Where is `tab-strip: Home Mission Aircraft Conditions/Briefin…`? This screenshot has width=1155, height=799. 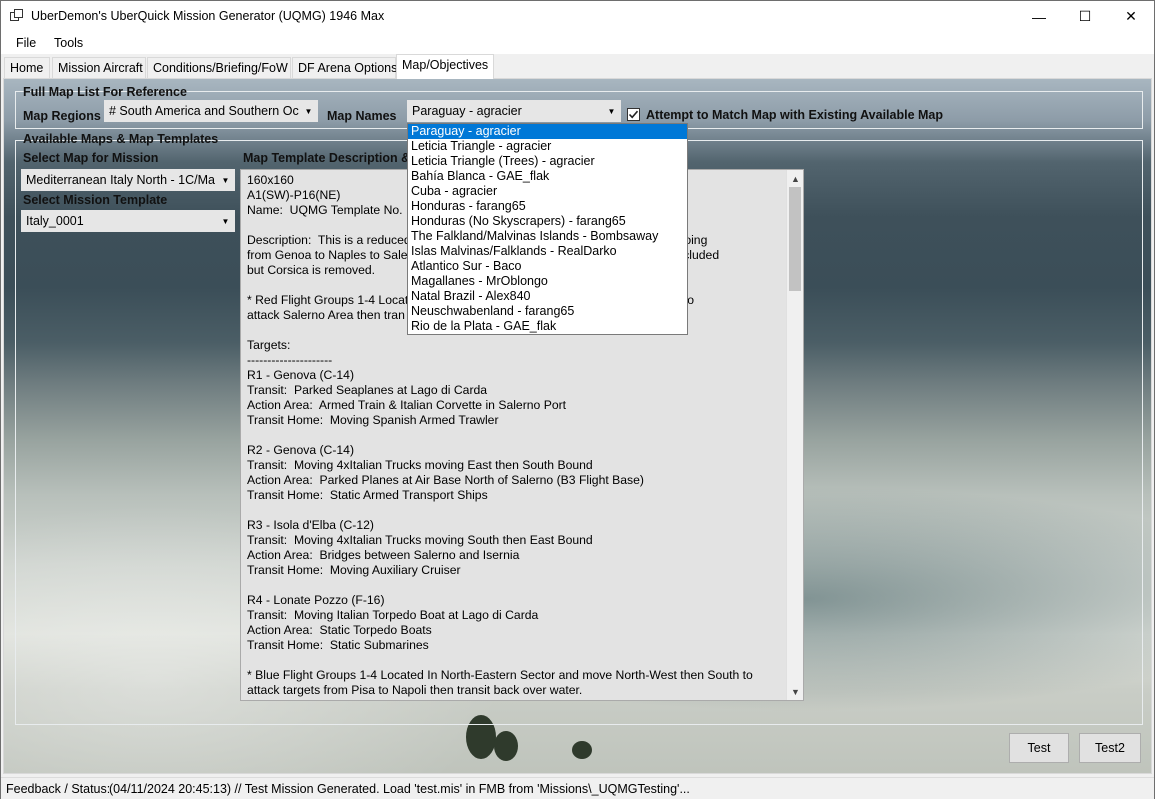 tab-strip: Home Mission Aircraft Conditions/Briefin… is located at coordinates (577, 66).